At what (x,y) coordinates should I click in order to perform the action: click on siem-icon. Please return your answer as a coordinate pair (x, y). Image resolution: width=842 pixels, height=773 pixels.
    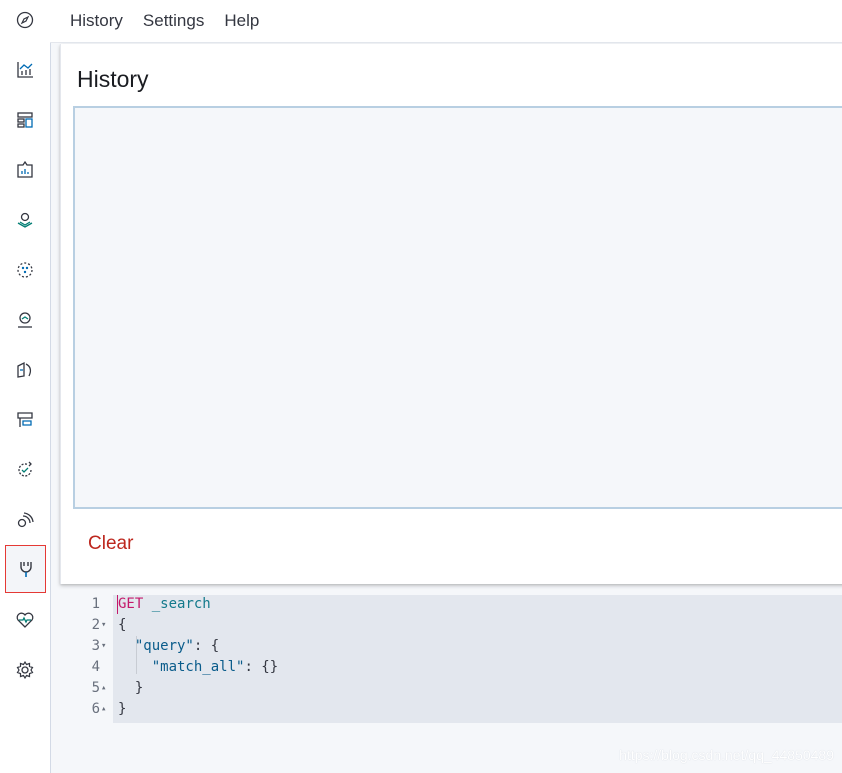
    Looking at the image, I should click on (25, 520).